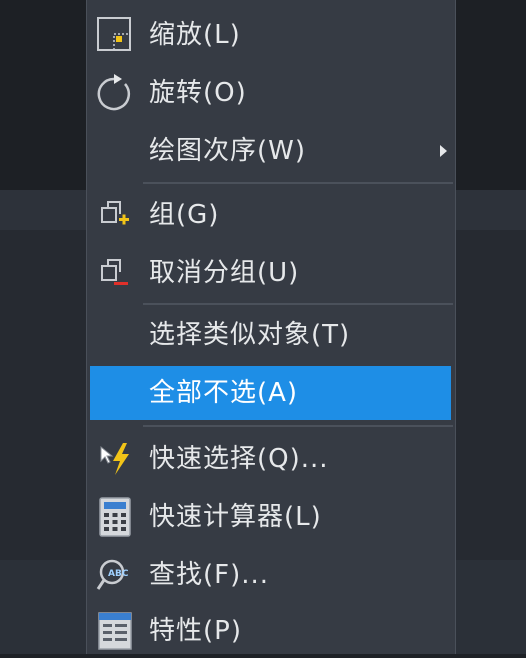  I want to click on ungroup-icon, so click(115, 273).